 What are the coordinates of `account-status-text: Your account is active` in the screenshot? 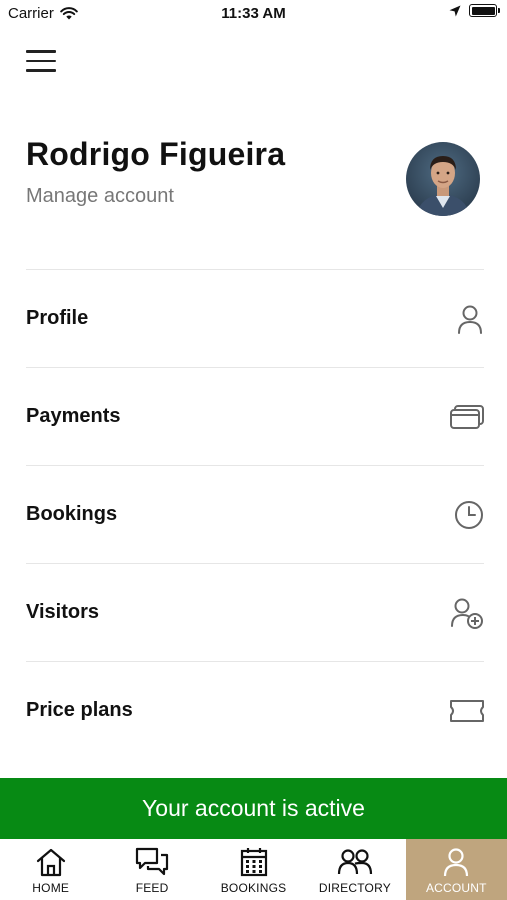 It's located at (253, 808).